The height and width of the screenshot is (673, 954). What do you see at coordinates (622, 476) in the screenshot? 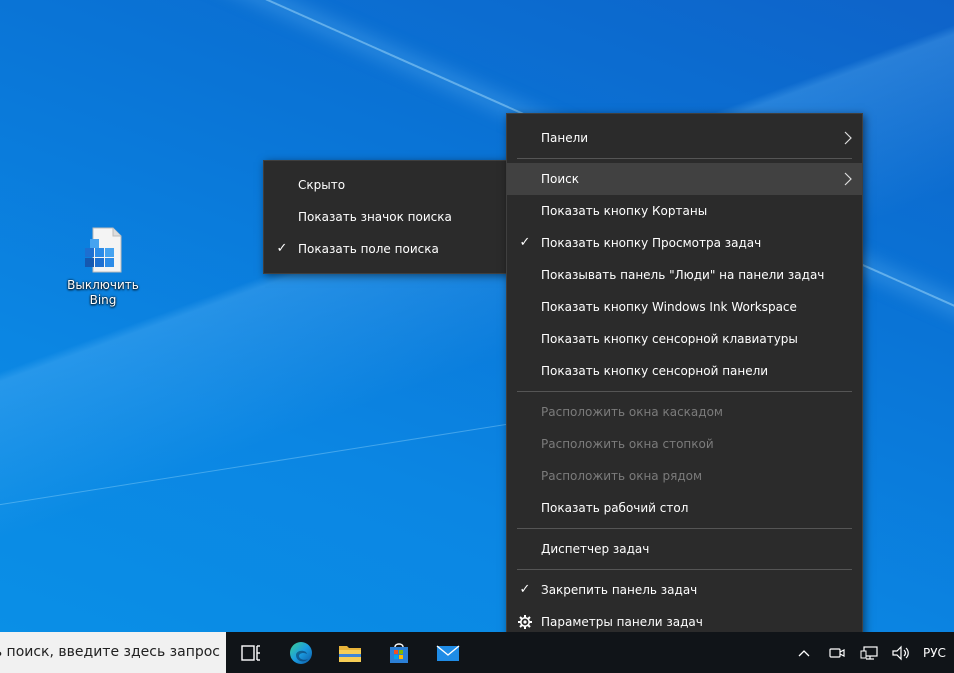
I see `menu-item-label: Расположить окна рядом` at bounding box center [622, 476].